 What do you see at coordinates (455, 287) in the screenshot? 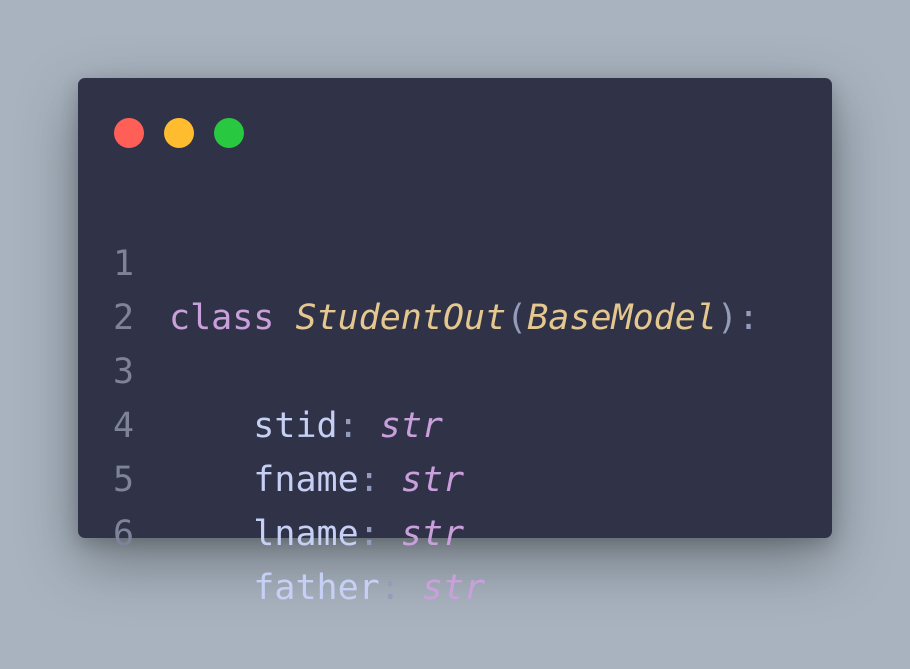
I see `code-line-2: 2` at bounding box center [455, 287].